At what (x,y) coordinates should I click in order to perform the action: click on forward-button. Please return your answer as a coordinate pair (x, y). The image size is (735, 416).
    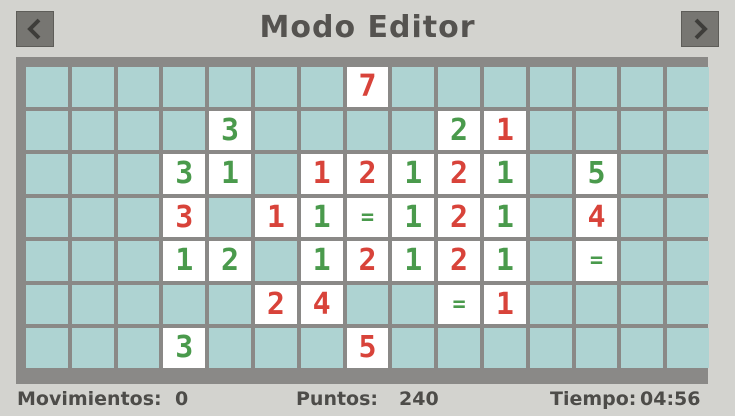
    Looking at the image, I should click on (700, 29).